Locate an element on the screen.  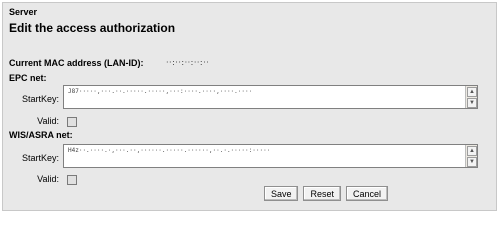
wis-asra-net-title: WIS/ASRA net: is located at coordinates (41, 135).